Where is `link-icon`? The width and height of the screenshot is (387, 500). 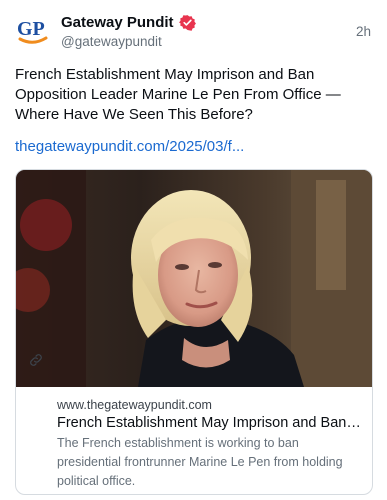
link-icon is located at coordinates (36, 360).